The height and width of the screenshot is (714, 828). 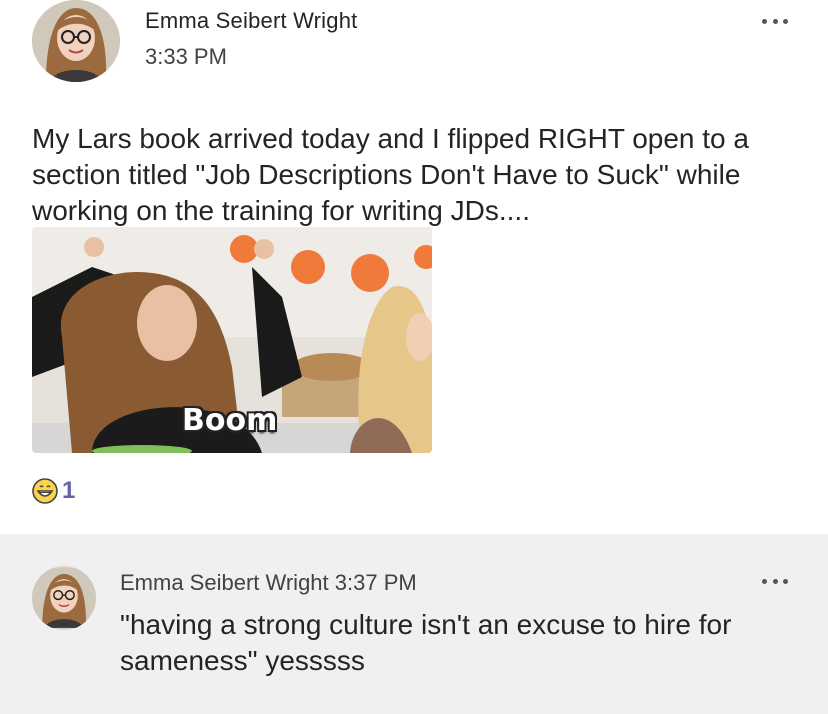 I want to click on reaction-pill: 1, so click(x=53, y=491).